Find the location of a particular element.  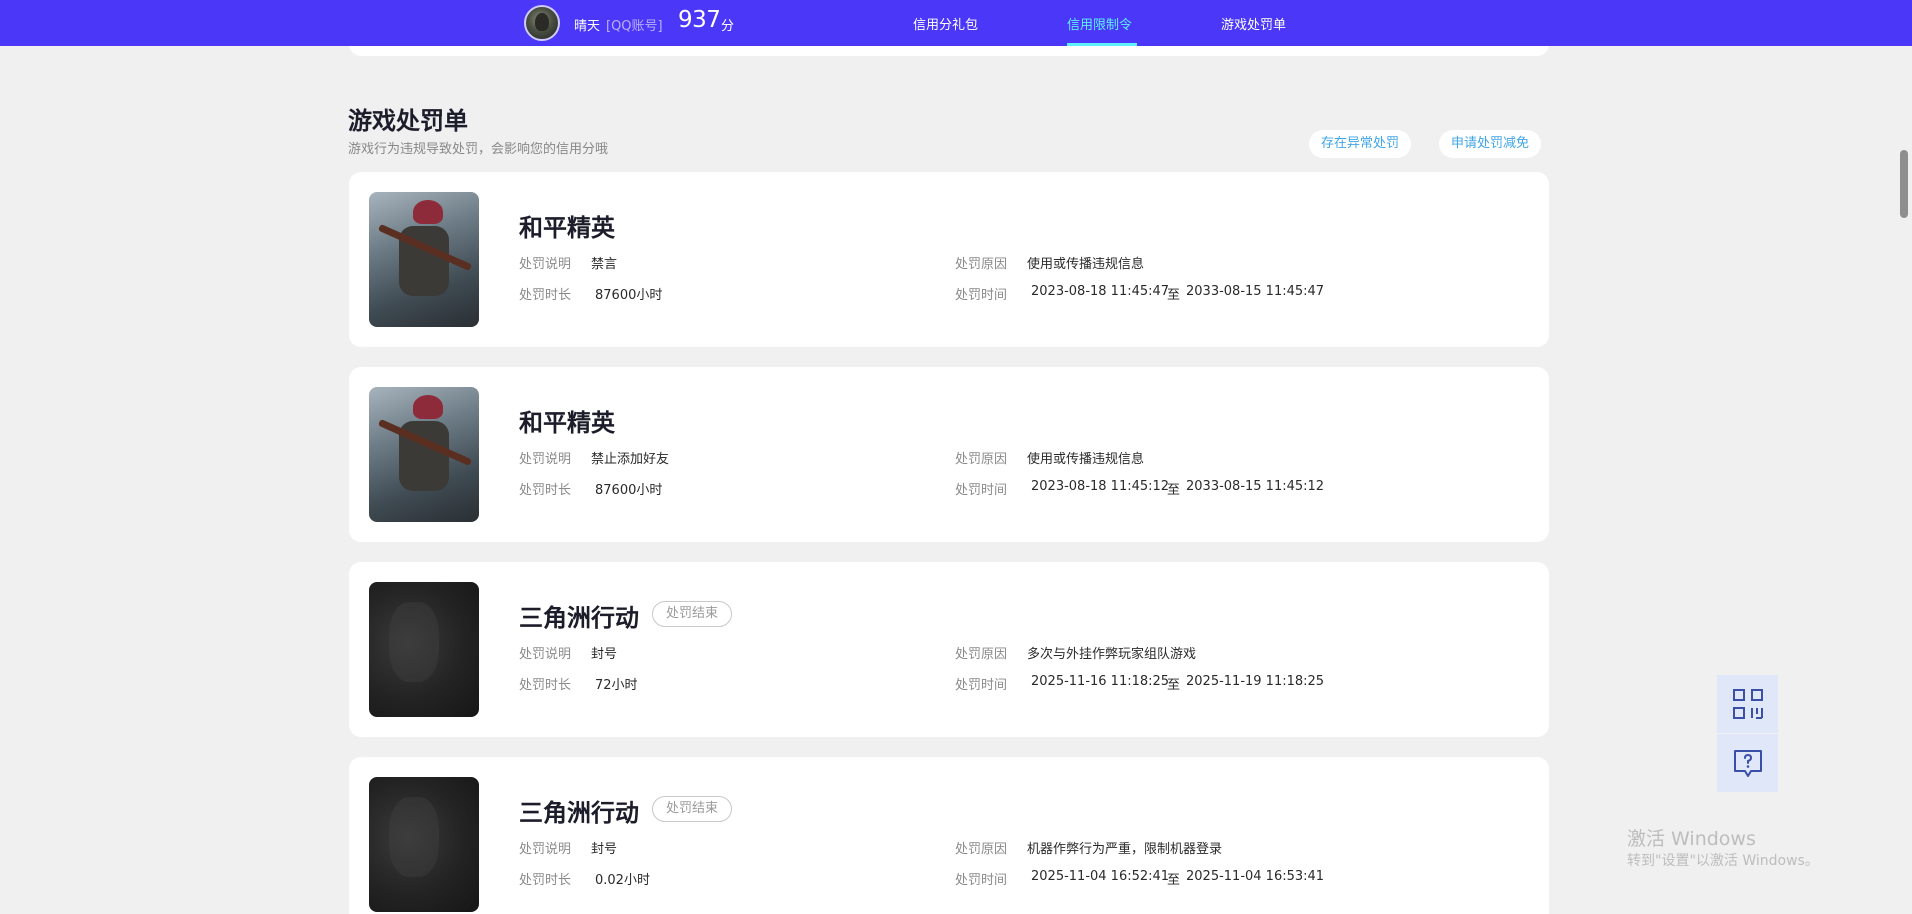

credit-score-value: 937 is located at coordinates (699, 20).